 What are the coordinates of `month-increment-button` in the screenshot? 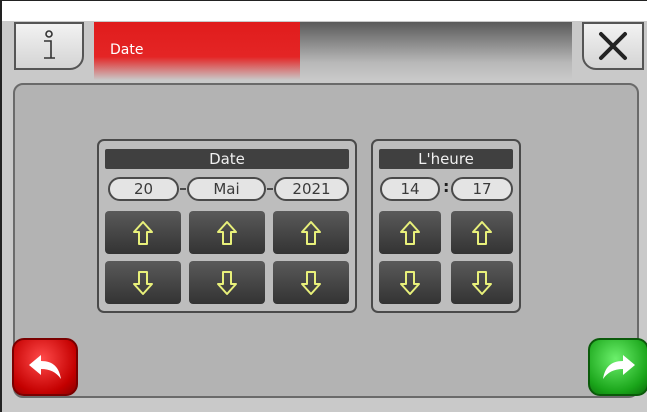 It's located at (227, 232).